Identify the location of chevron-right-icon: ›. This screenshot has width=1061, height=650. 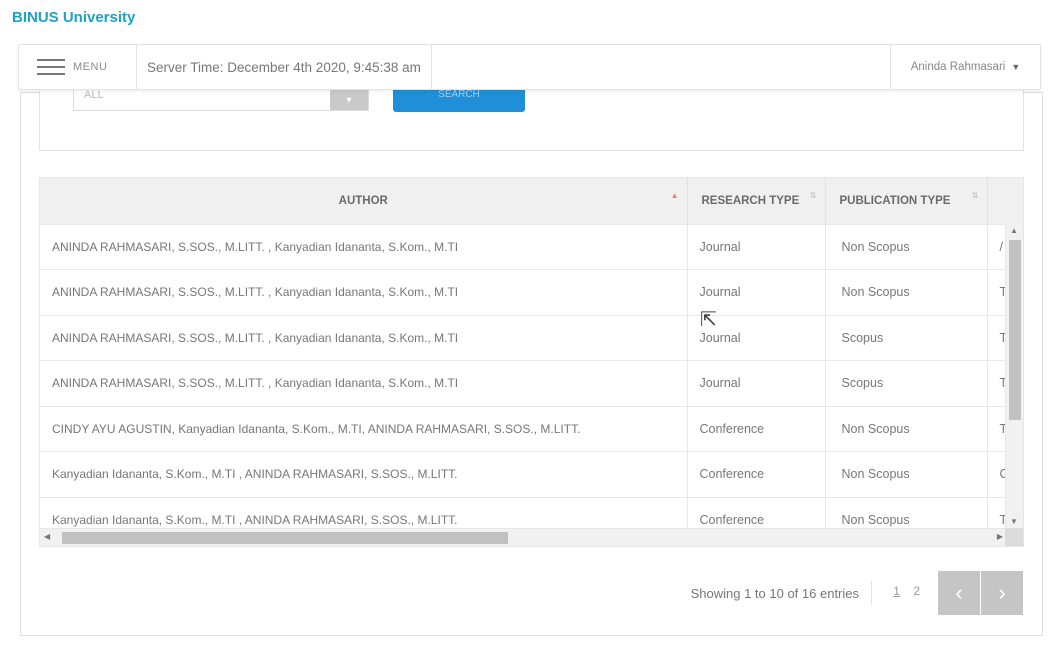
(1002, 592).